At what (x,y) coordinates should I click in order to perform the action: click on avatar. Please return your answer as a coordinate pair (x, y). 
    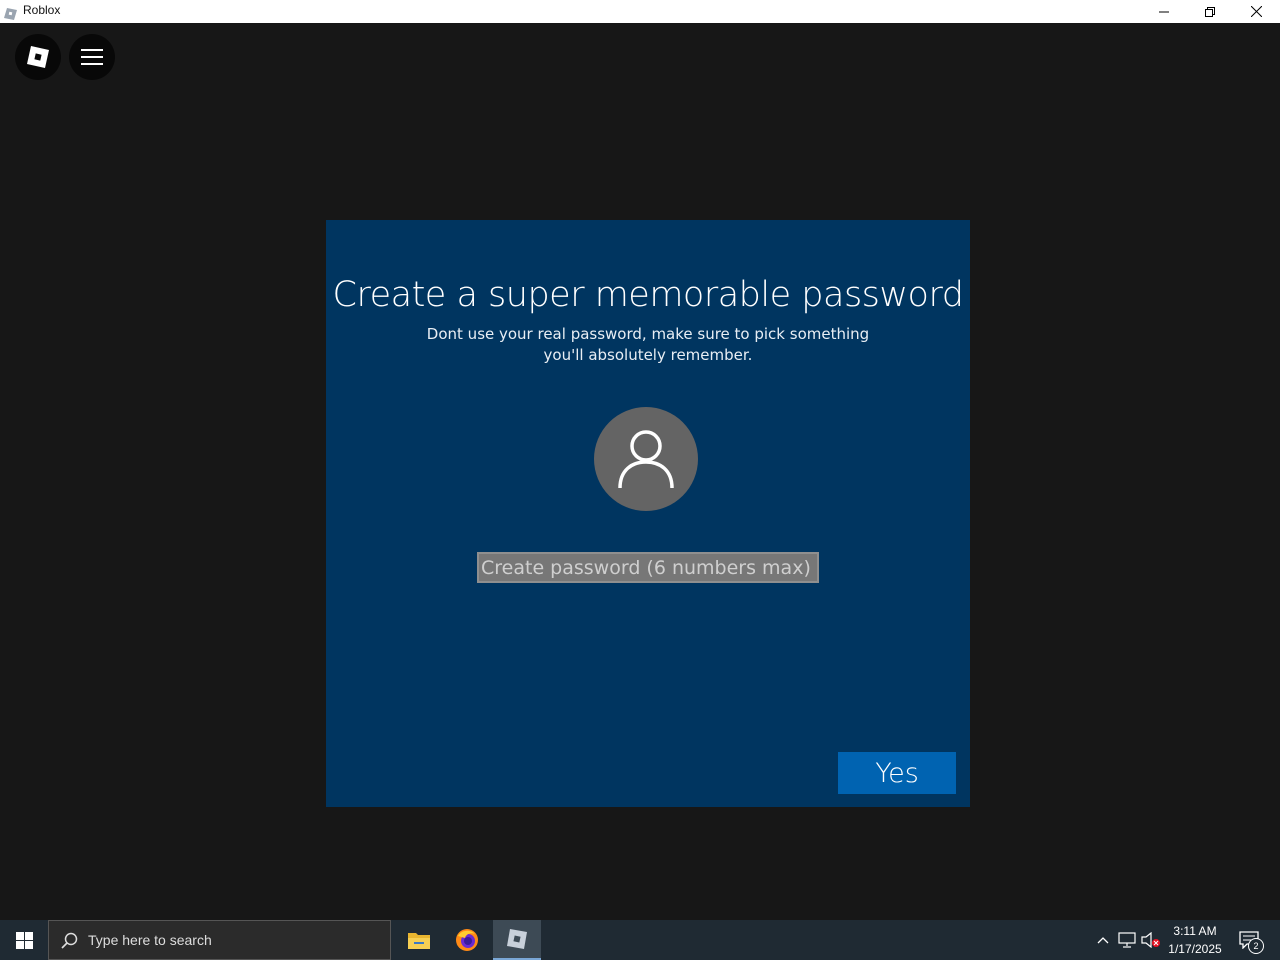
    Looking at the image, I should click on (646, 459).